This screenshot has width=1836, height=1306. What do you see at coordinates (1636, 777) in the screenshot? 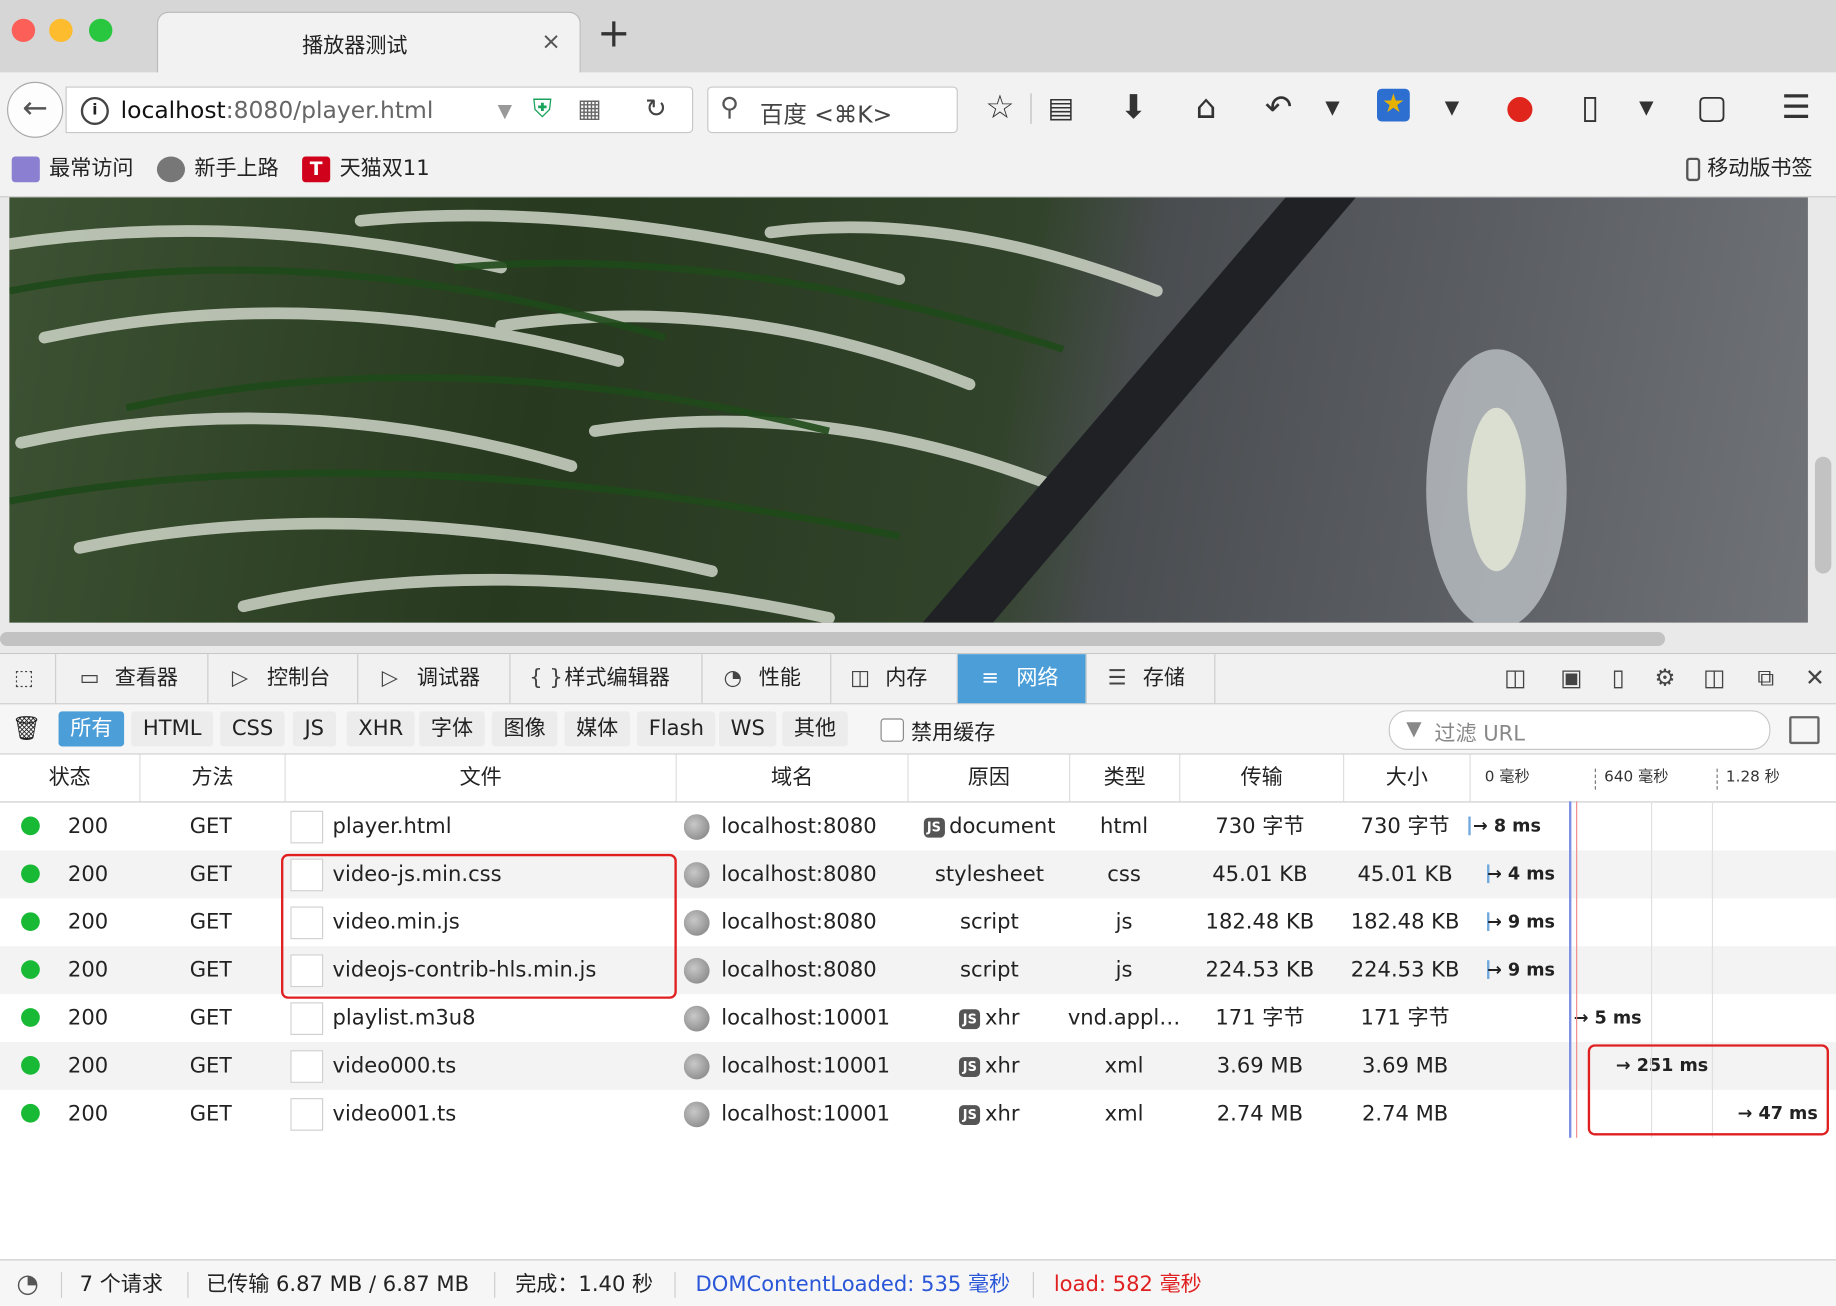
I see `timeline-tick: 640 毫秒` at bounding box center [1636, 777].